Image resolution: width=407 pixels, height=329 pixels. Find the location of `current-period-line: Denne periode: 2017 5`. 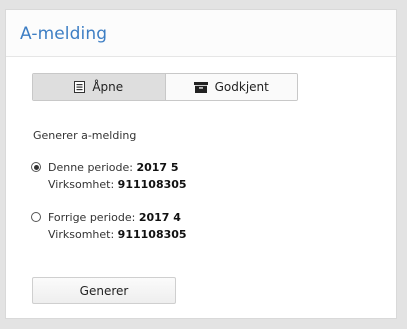

current-period-line: Denne periode: 2017 5 is located at coordinates (113, 167).